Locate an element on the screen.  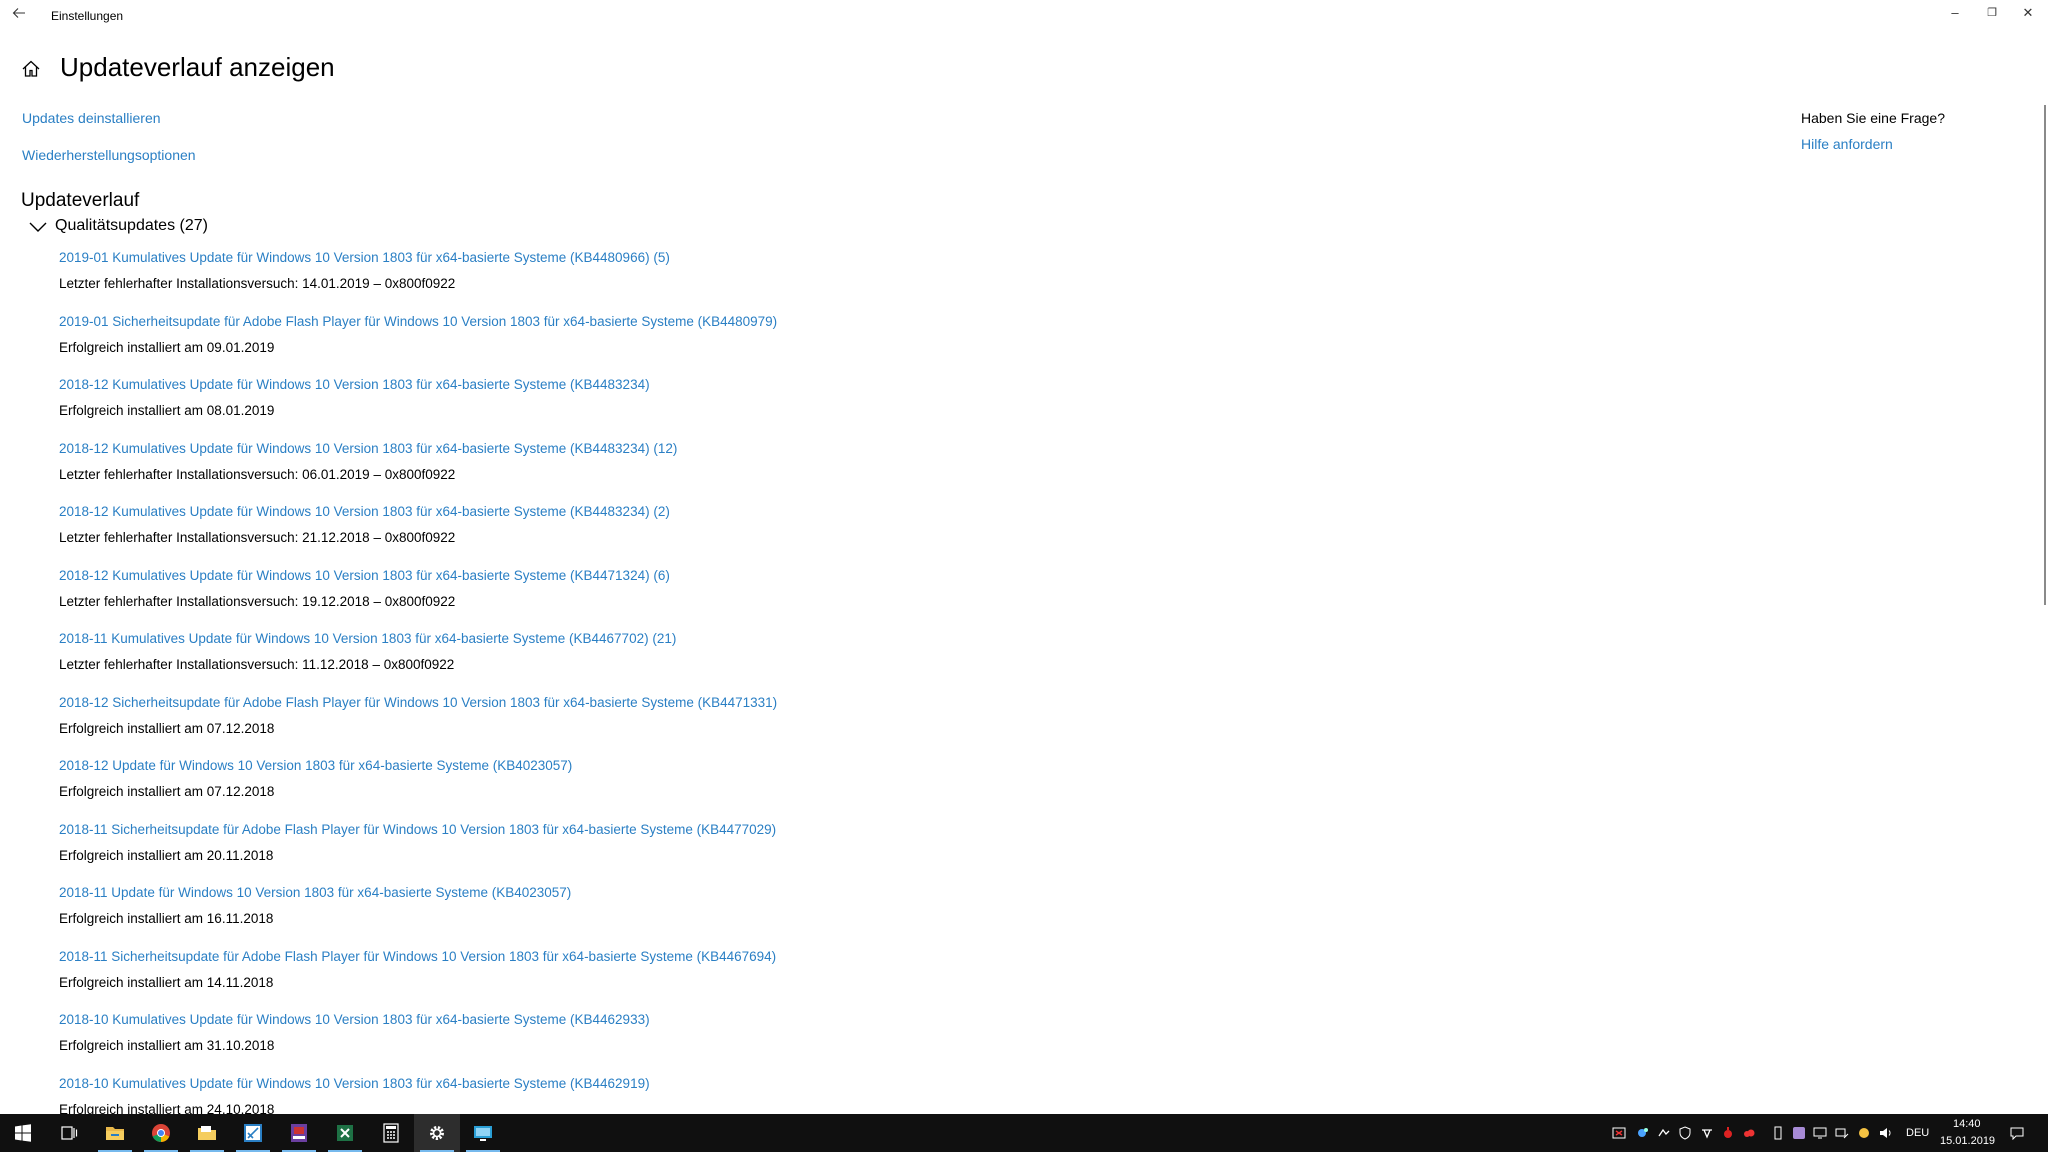
action-center-icon is located at coordinates (2017, 1133).